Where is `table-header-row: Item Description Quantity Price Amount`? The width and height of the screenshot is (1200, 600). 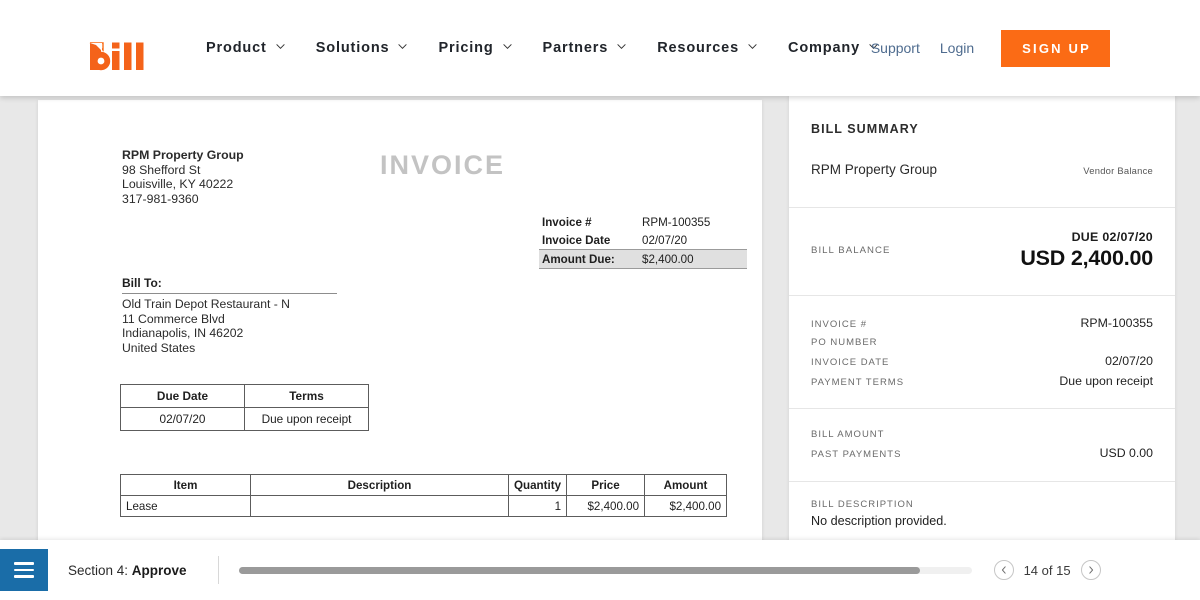
table-header-row: Item Description Quantity Price Amount is located at coordinates (424, 485).